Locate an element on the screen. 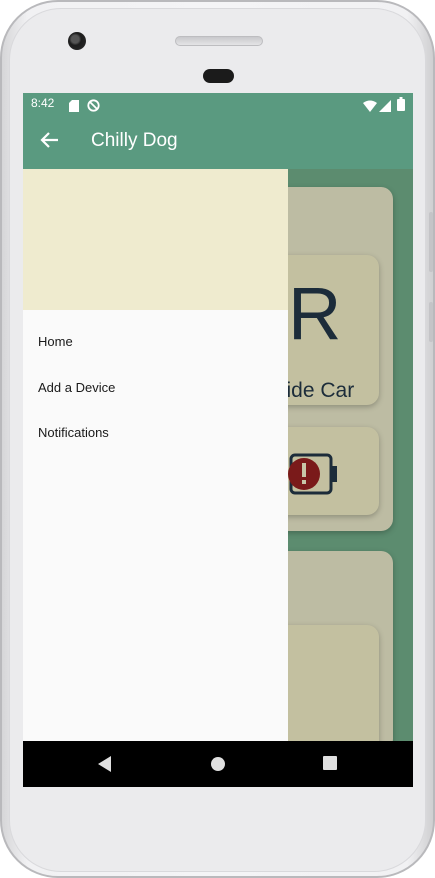 The width and height of the screenshot is (435, 878). wifi-icon is located at coordinates (370, 106).